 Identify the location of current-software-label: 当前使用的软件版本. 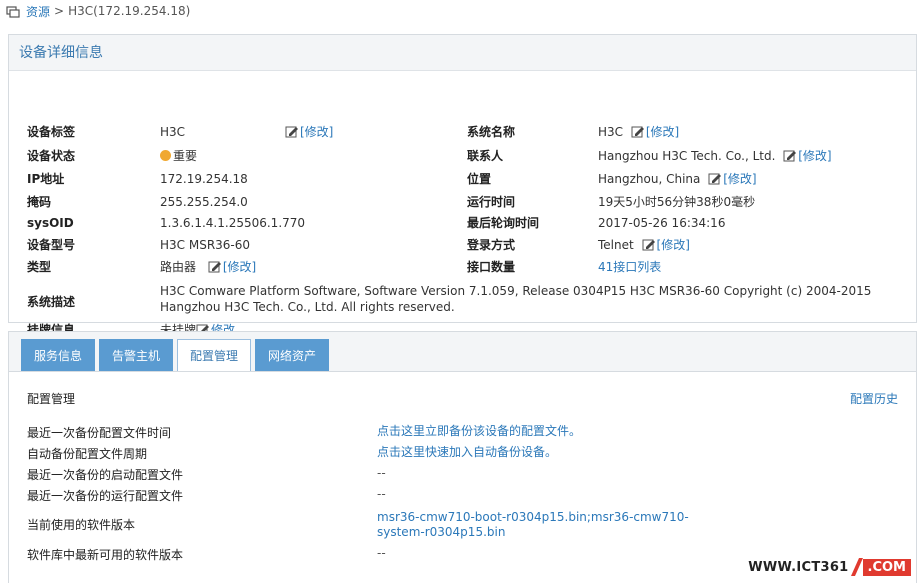
(81, 525).